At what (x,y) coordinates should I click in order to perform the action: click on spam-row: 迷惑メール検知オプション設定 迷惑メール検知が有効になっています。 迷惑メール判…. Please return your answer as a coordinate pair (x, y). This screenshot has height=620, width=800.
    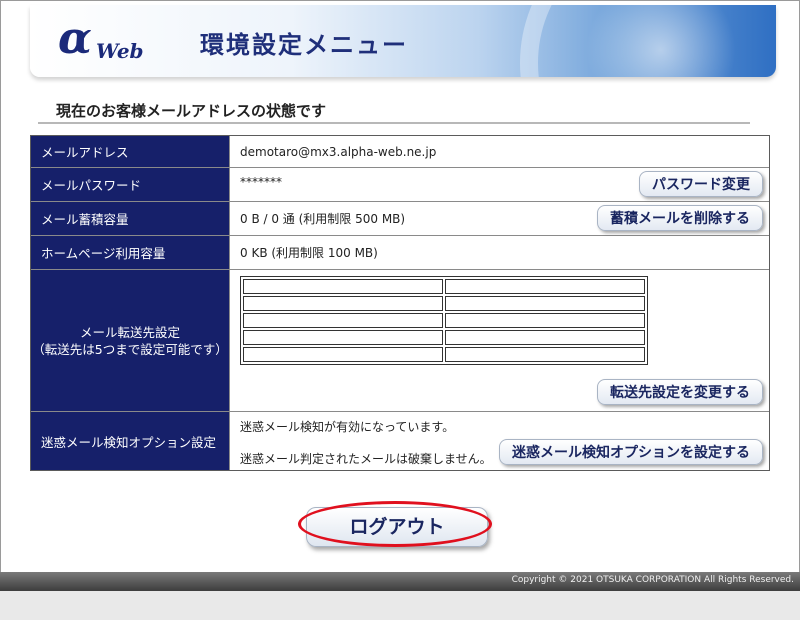
    Looking at the image, I should click on (400, 441).